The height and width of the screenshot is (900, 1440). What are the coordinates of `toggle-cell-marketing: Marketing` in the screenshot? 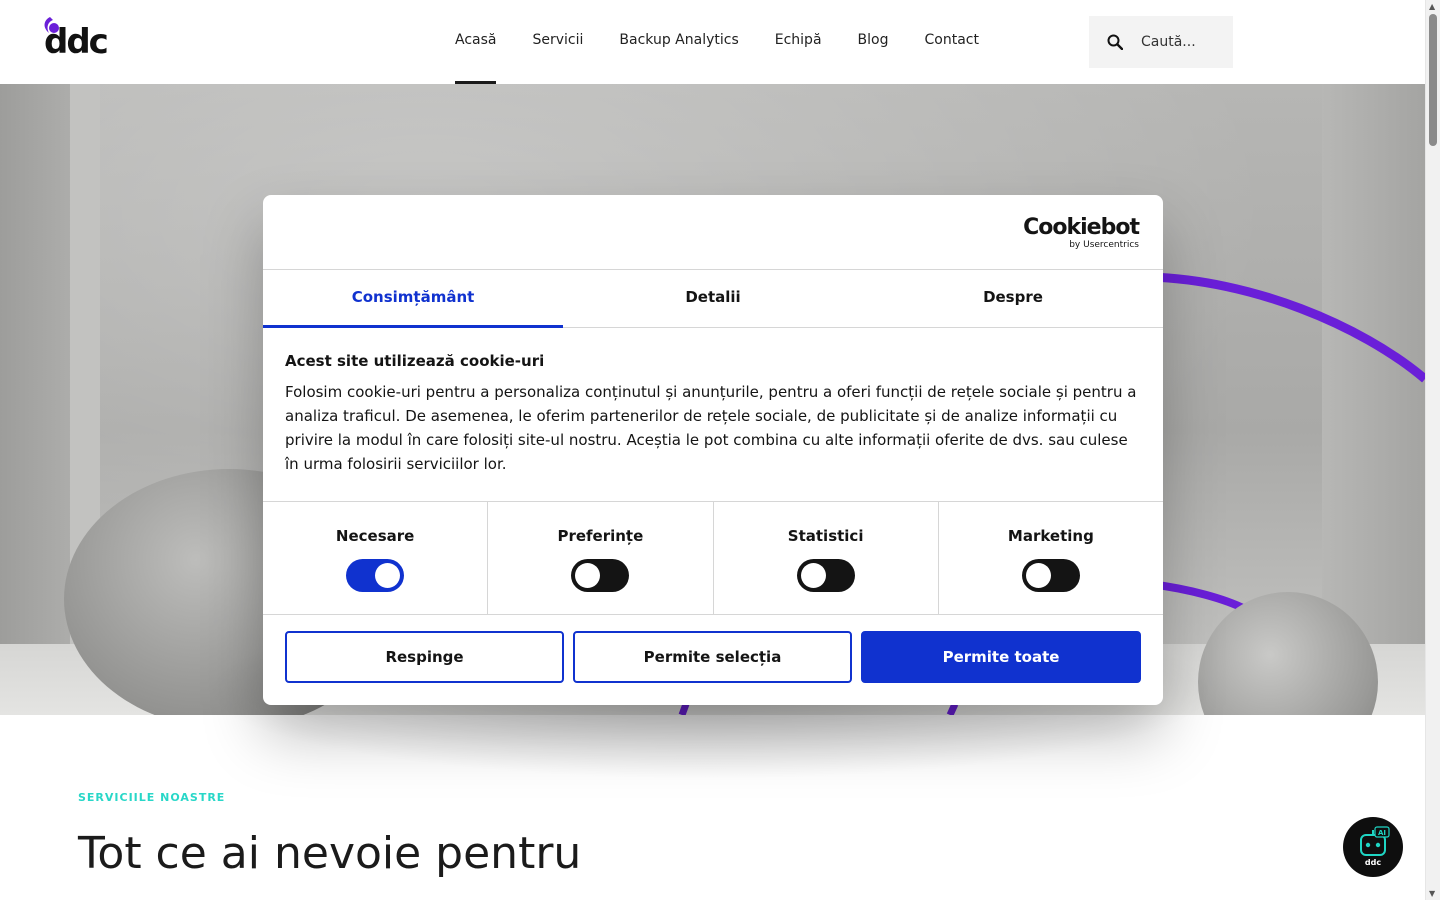 It's located at (1051, 558).